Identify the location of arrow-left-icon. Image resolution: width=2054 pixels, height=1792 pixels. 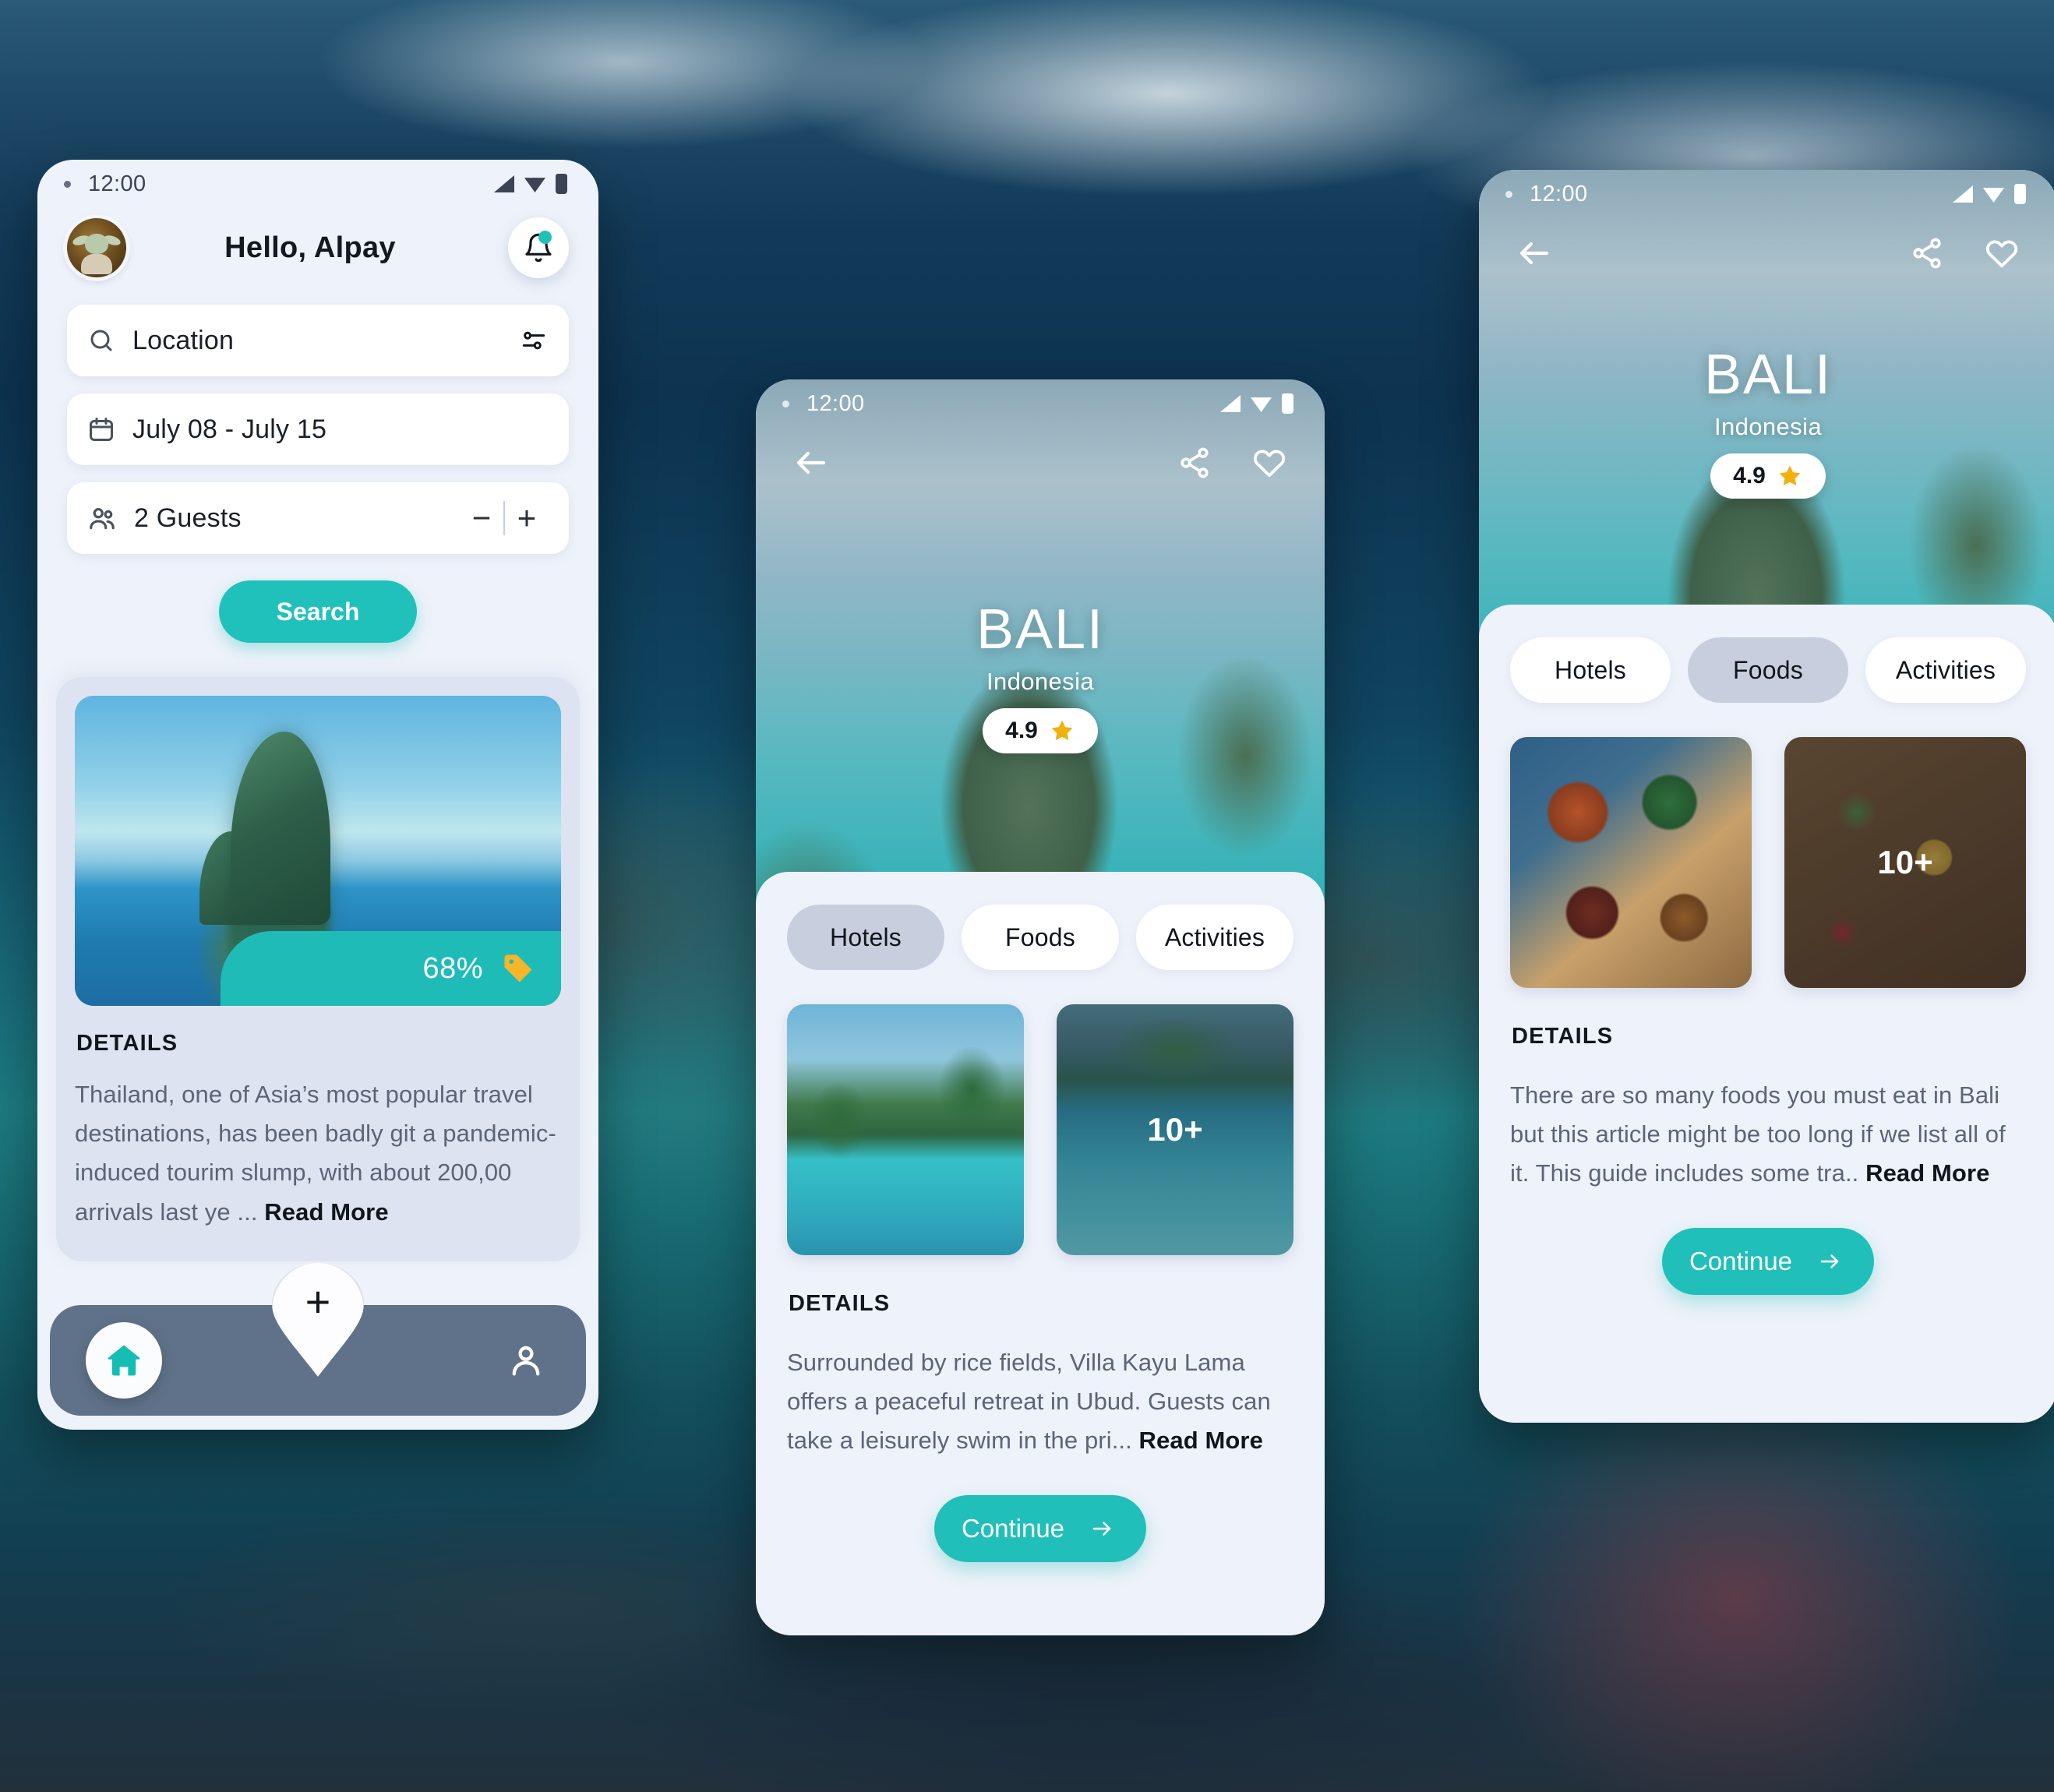
(811, 462).